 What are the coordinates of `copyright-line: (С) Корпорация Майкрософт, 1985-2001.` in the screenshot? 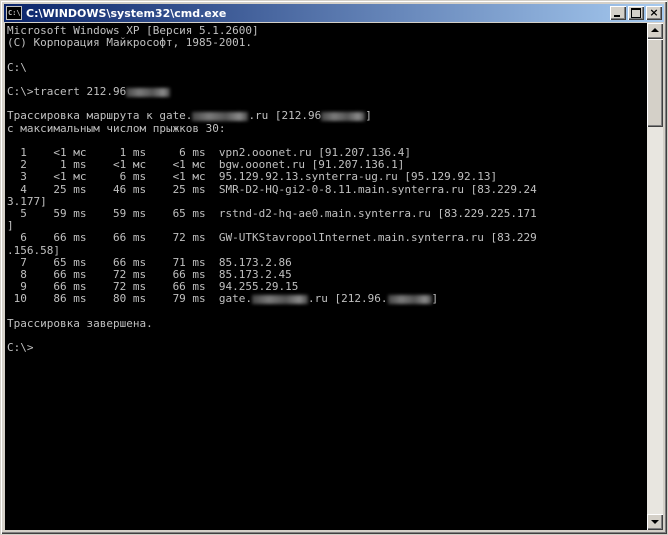 It's located at (130, 43).